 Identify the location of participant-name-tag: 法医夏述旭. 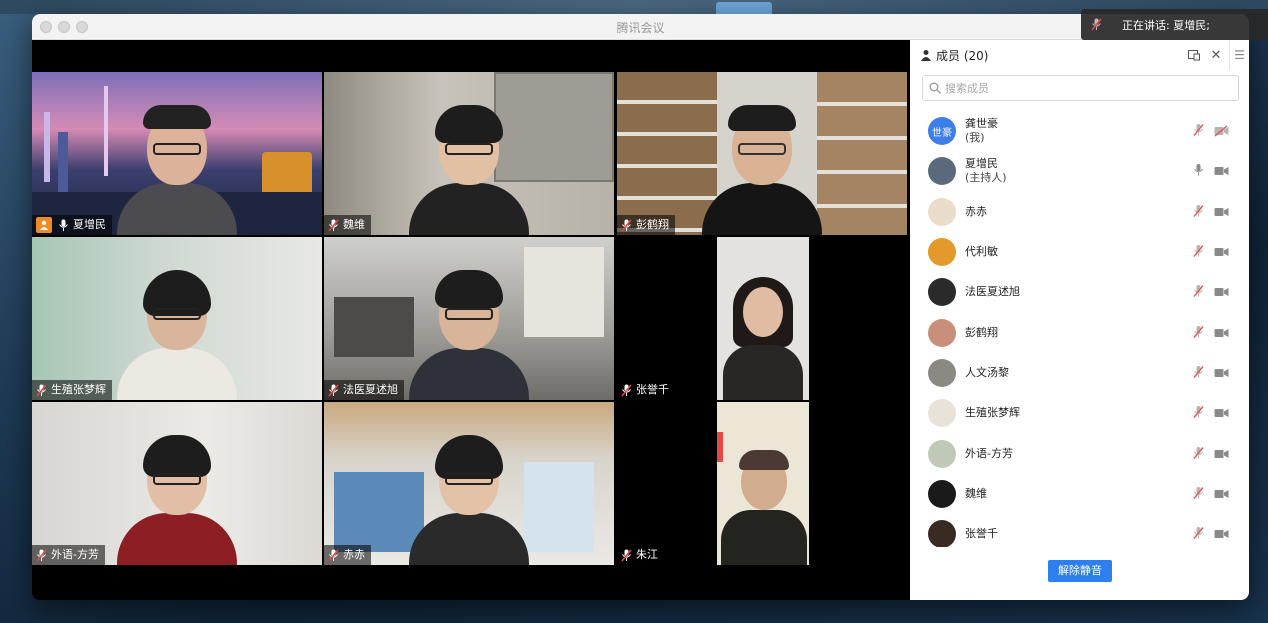
(364, 390).